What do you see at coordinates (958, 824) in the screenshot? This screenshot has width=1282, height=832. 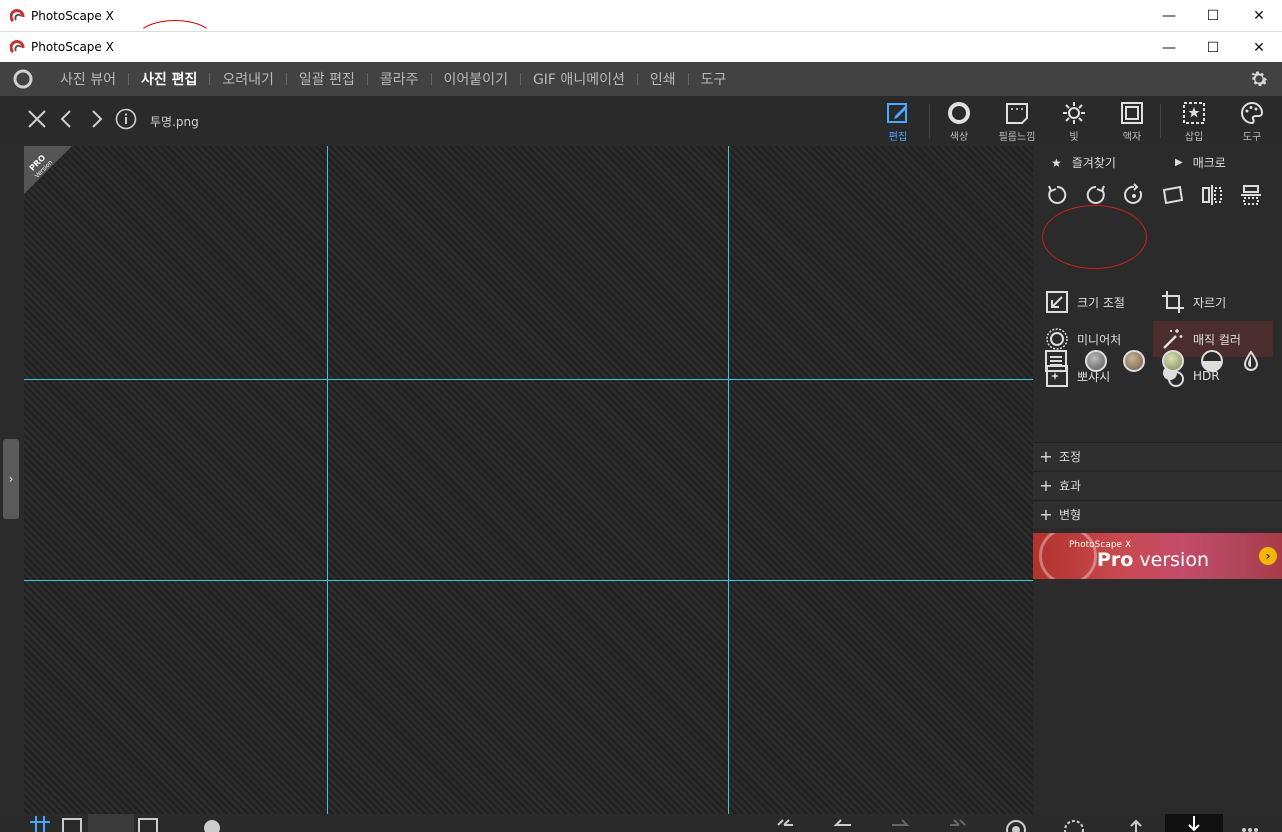 I see `redo-all-icon` at bounding box center [958, 824].